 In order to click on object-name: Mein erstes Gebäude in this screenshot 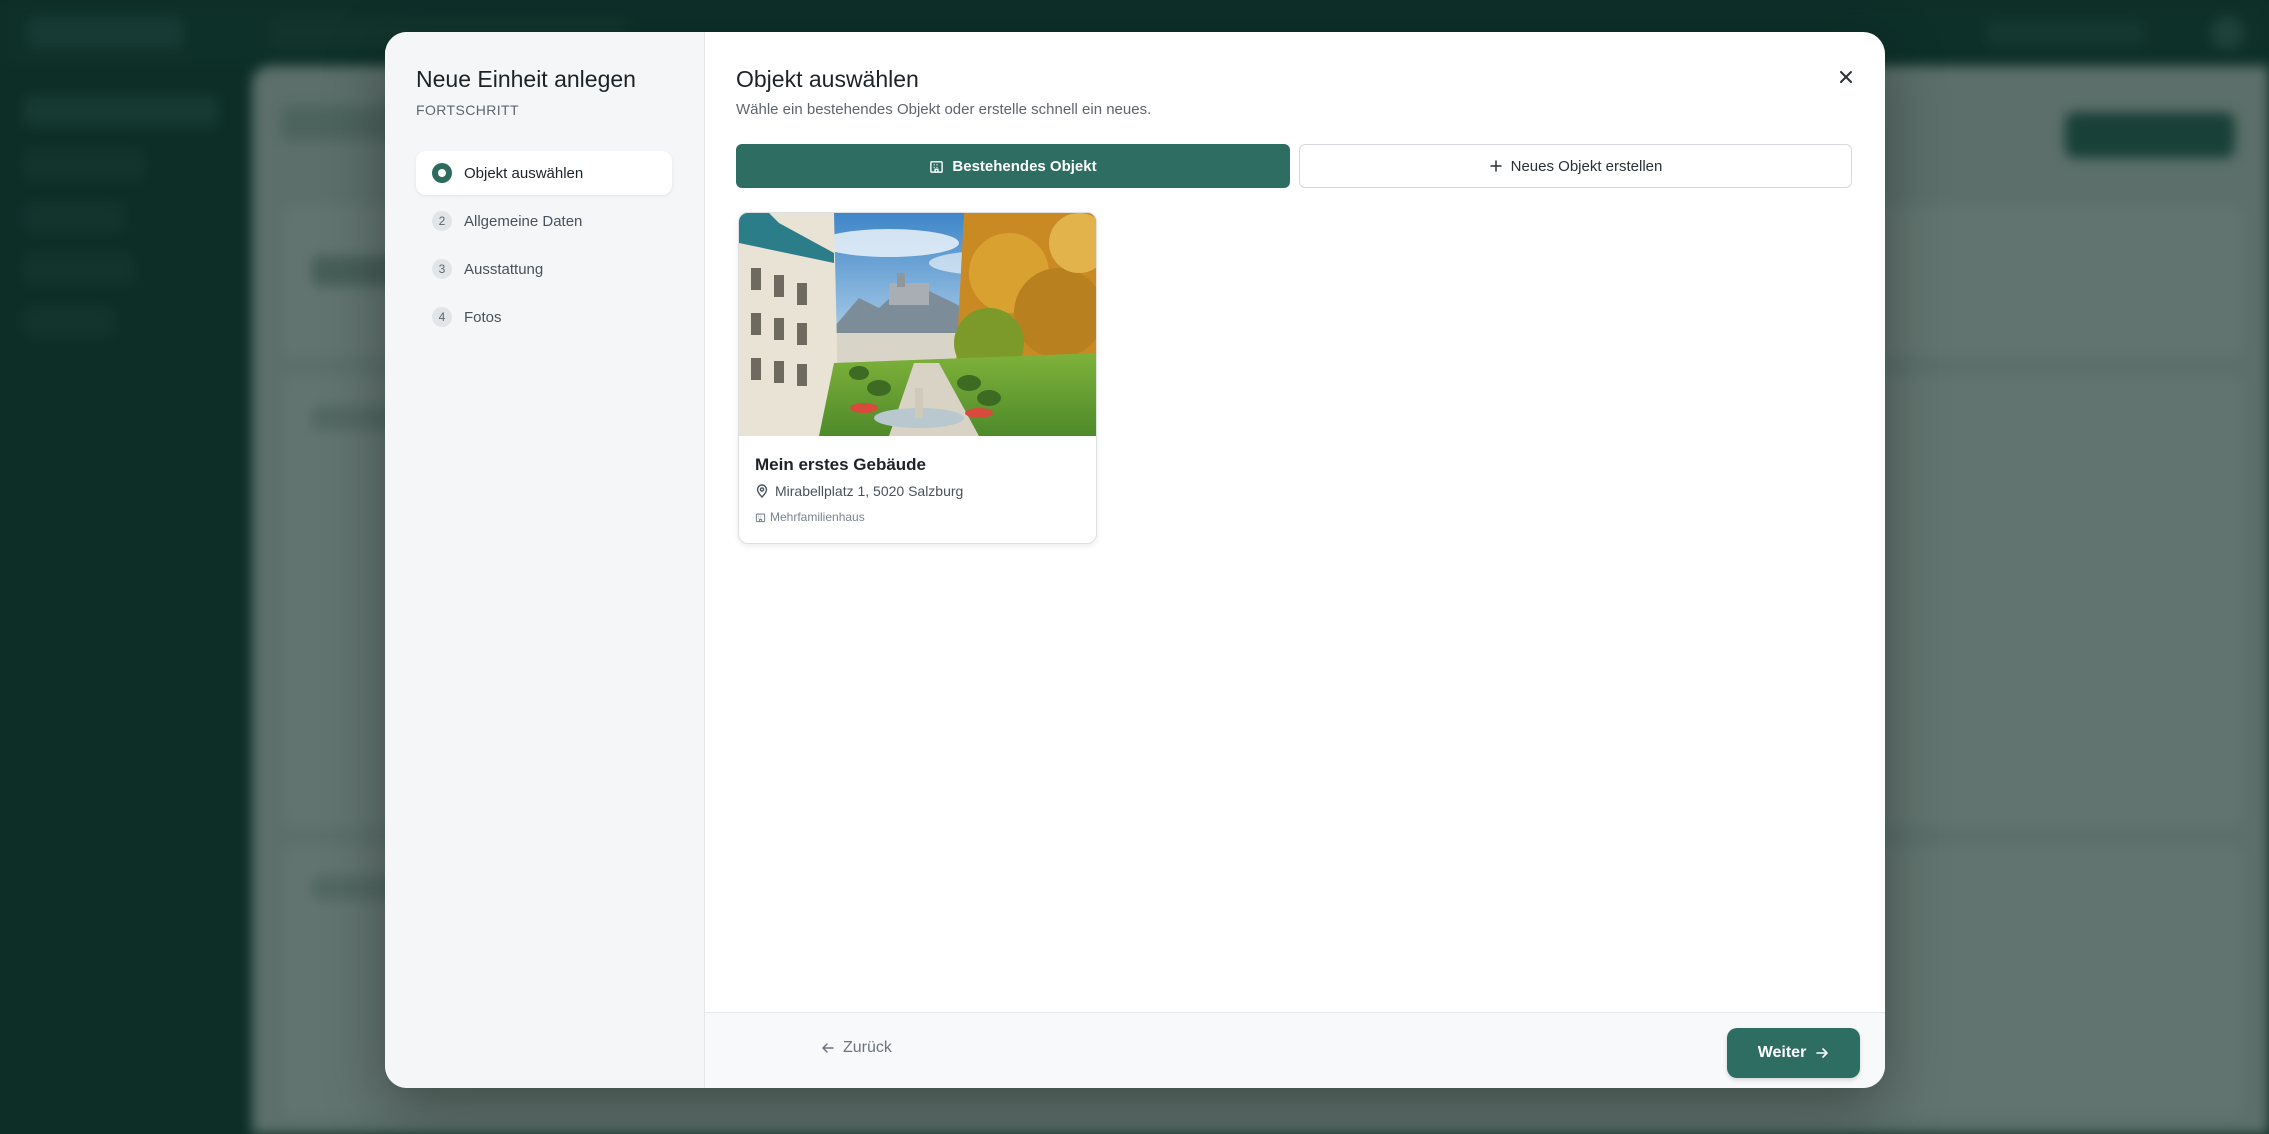, I will do `click(841, 464)`.